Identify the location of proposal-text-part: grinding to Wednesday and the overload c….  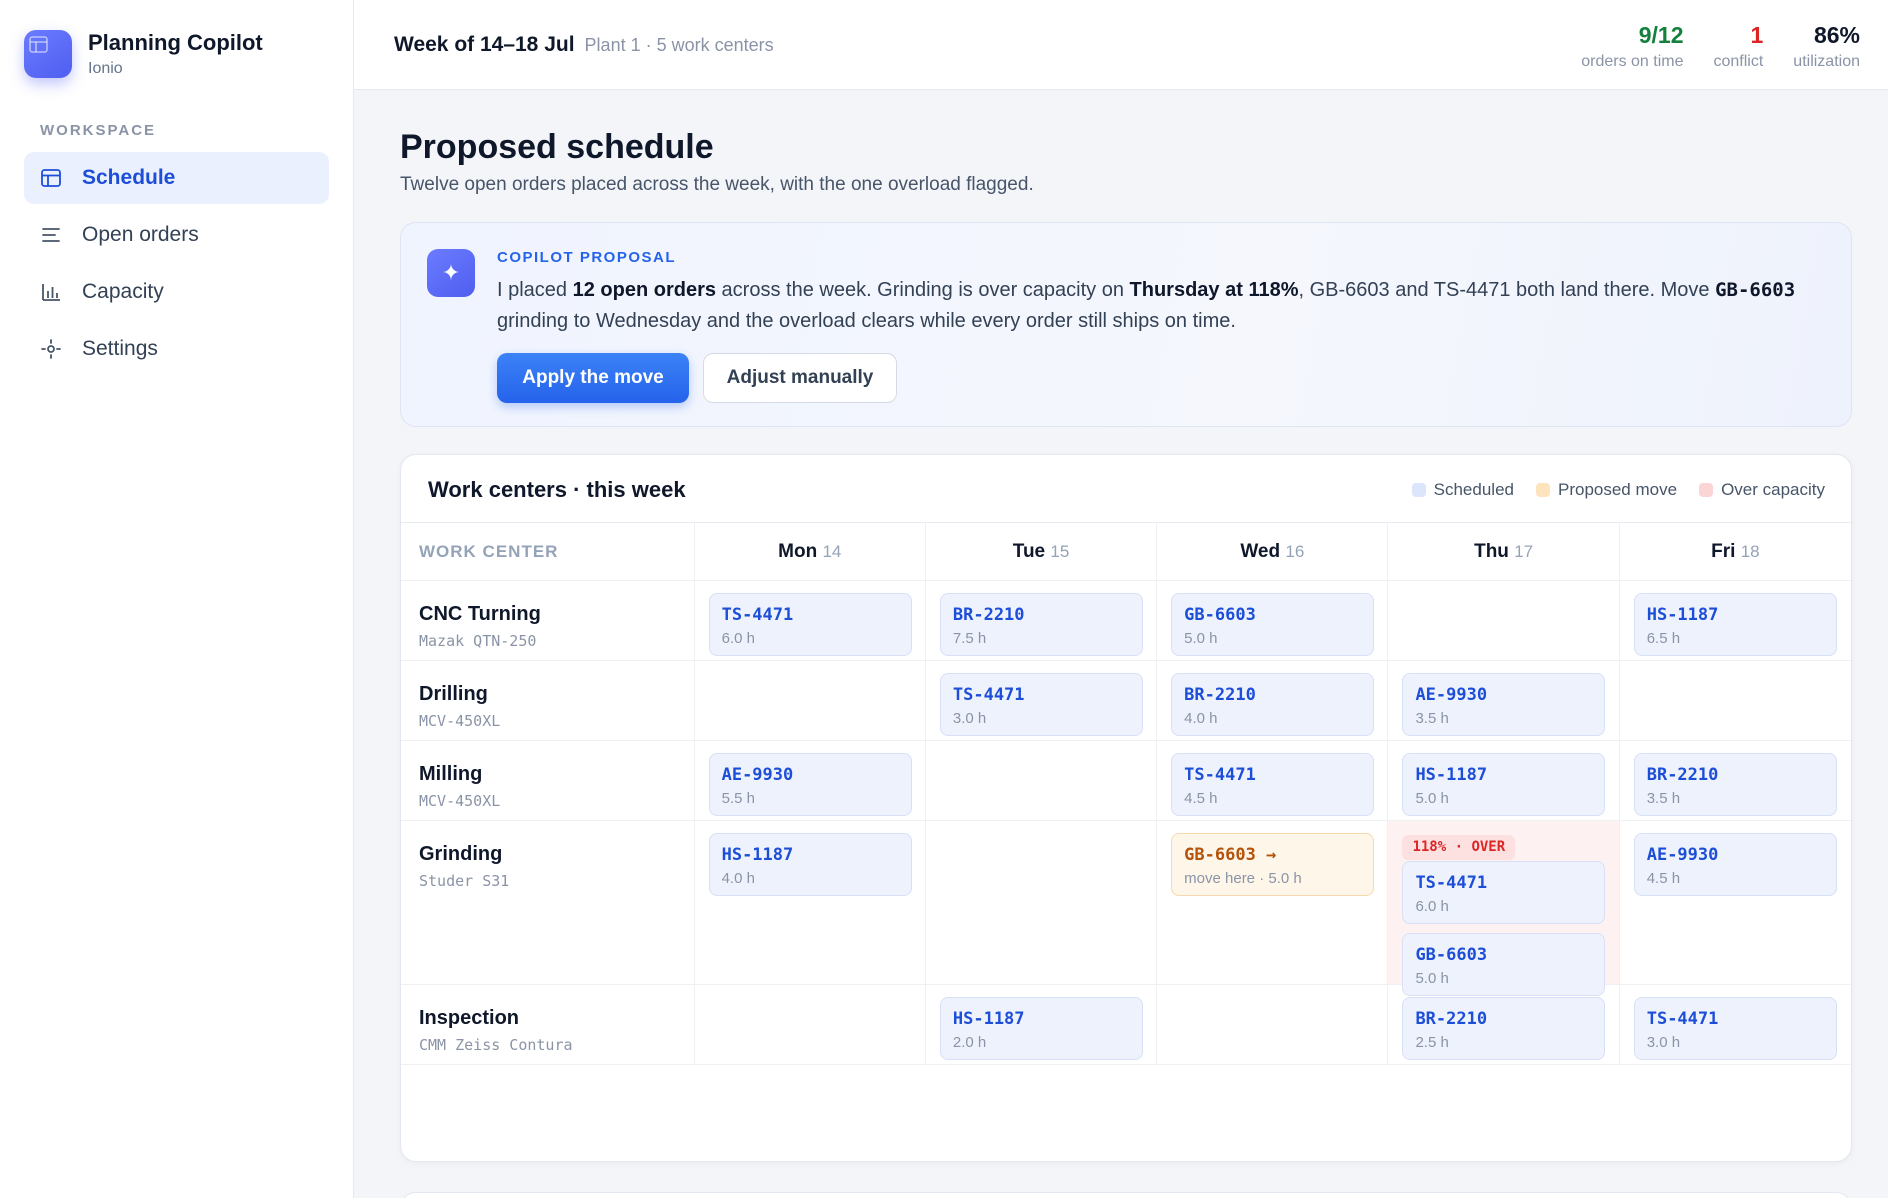
(866, 321).